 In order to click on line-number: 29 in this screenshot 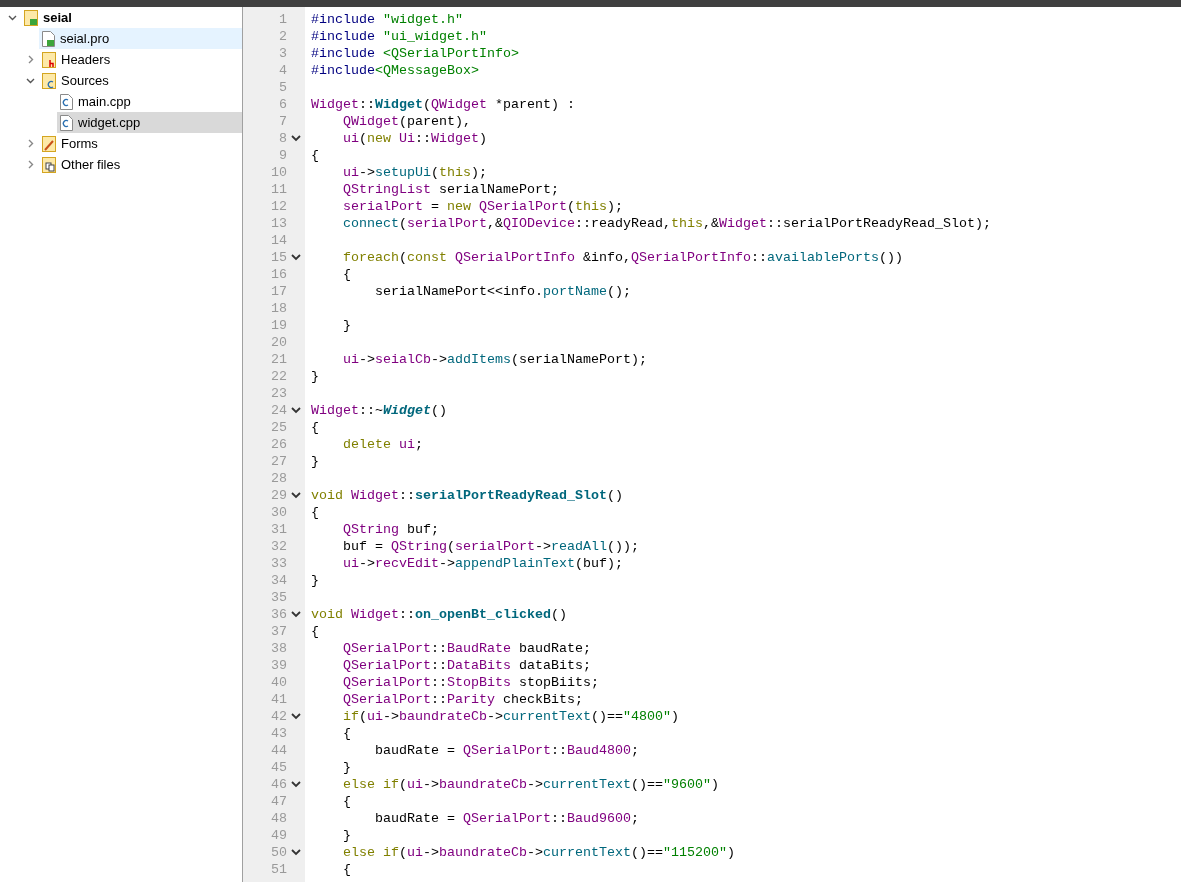, I will do `click(279, 495)`.